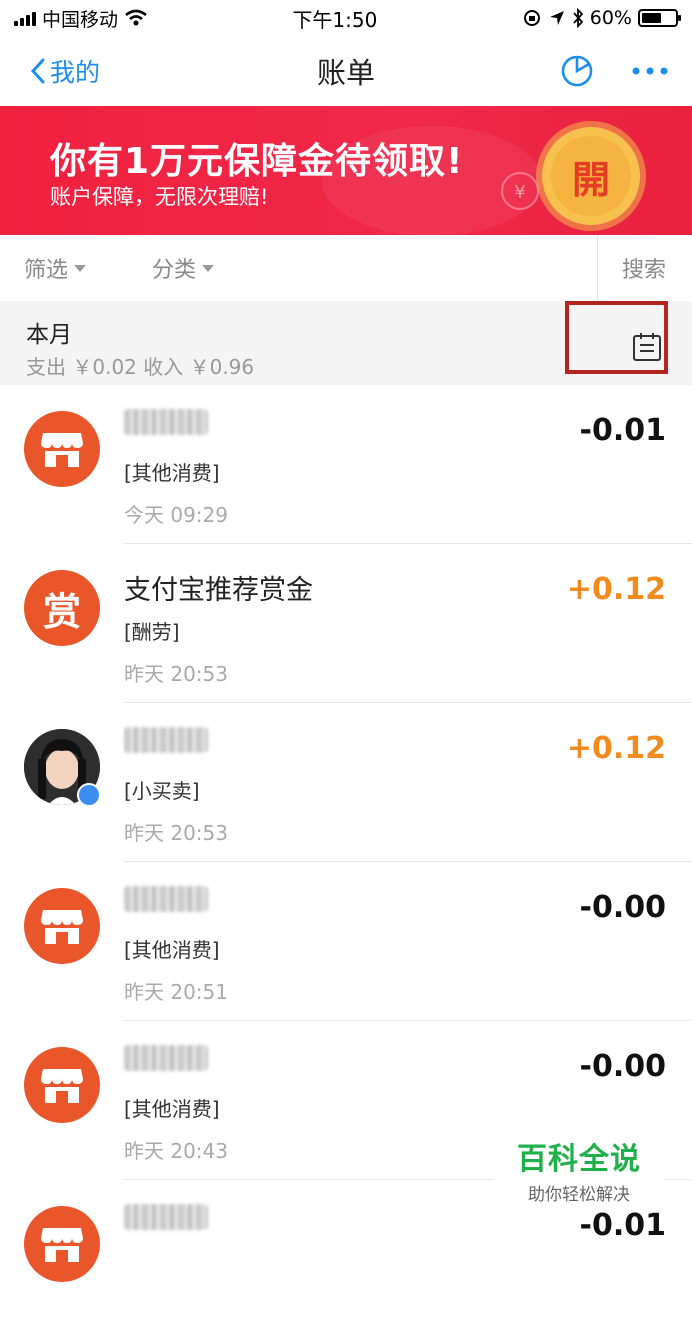  I want to click on calendar-highlight, so click(616, 337).